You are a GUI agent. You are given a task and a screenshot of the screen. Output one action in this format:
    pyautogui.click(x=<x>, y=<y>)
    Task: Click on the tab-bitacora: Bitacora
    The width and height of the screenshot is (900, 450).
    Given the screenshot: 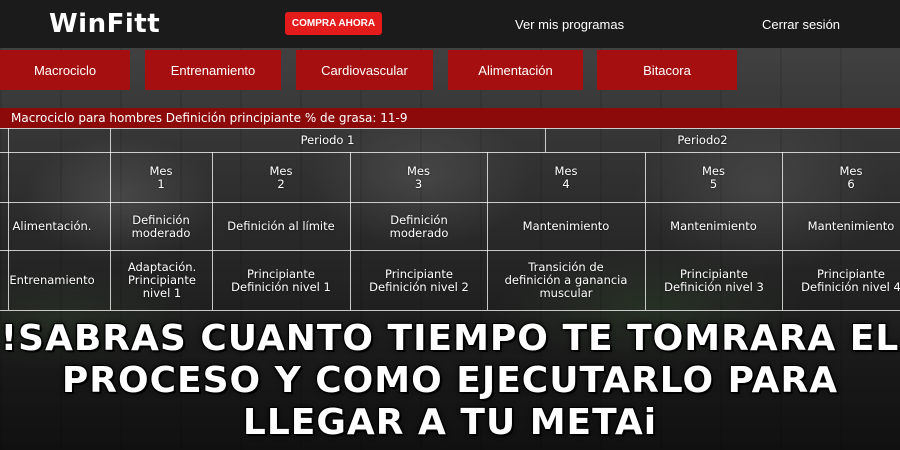 What is the action you would take?
    pyautogui.click(x=667, y=70)
    